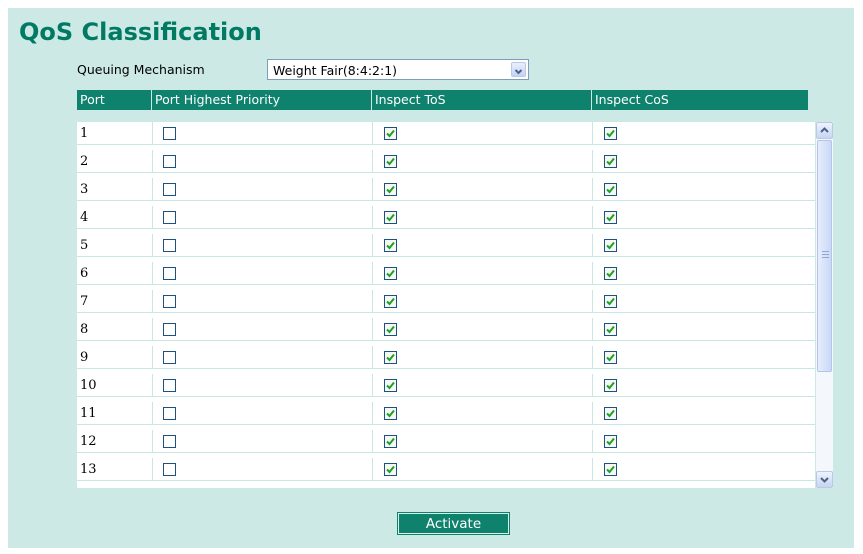  I want to click on scrollbar-thumb, so click(824, 256).